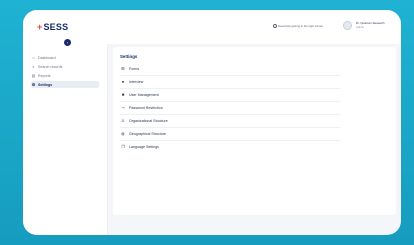 The width and height of the screenshot is (414, 245). What do you see at coordinates (225, 95) in the screenshot?
I see `settings-item-user-management: ■ User Management` at bounding box center [225, 95].